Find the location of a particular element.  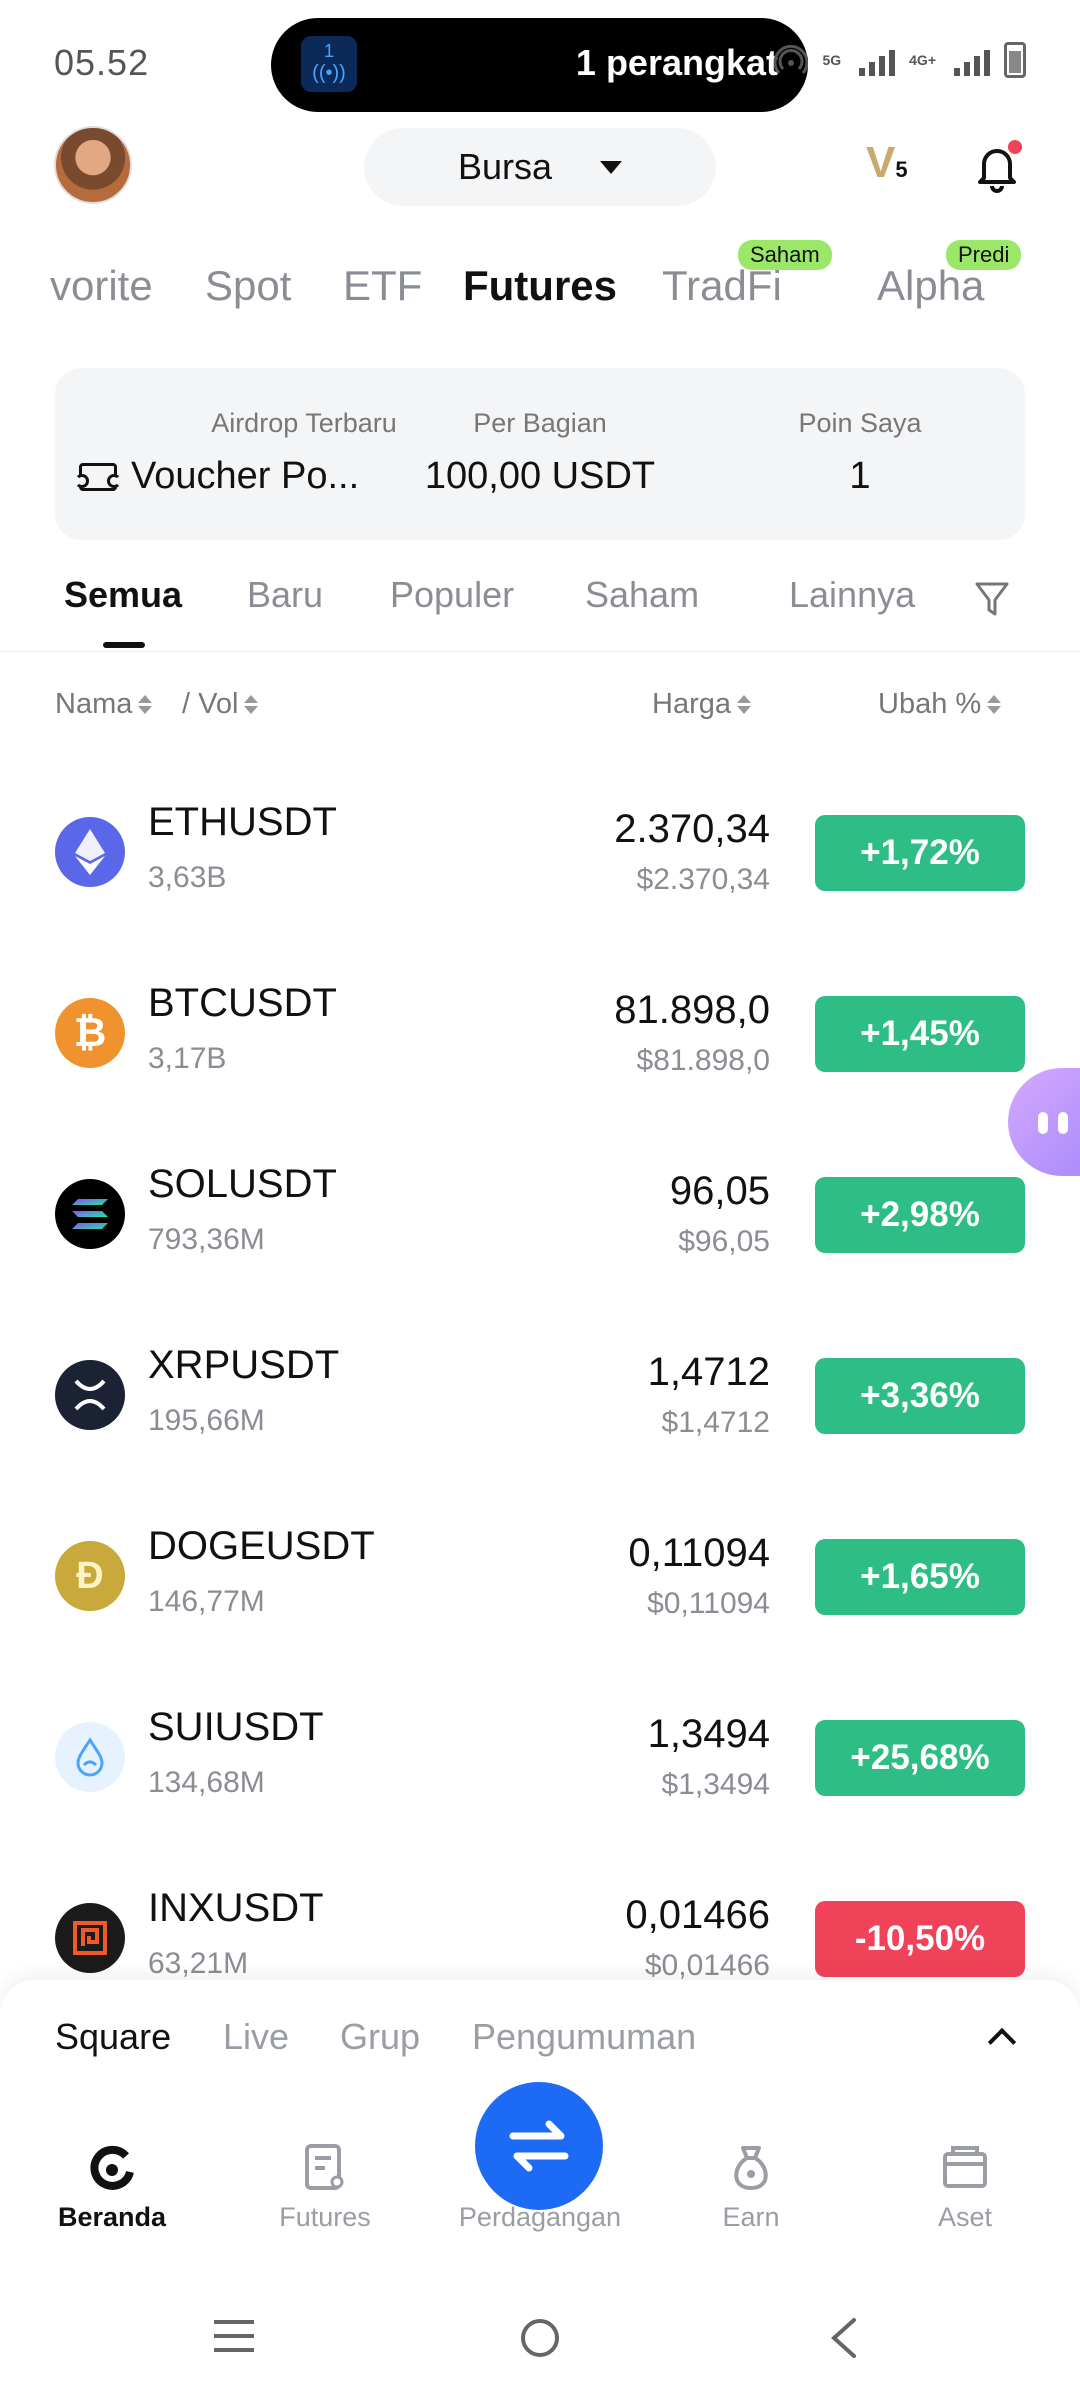

dynamic-island: 1 ((•)) 1 perangkat is located at coordinates (539, 65).